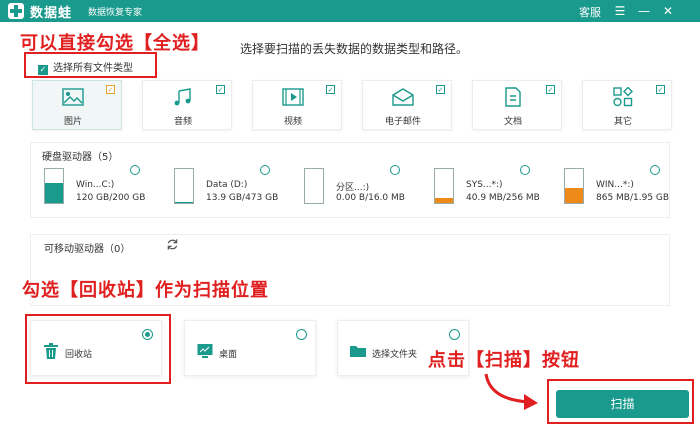 The width and height of the screenshot is (700, 428). I want to click on video-icon, so click(293, 97).